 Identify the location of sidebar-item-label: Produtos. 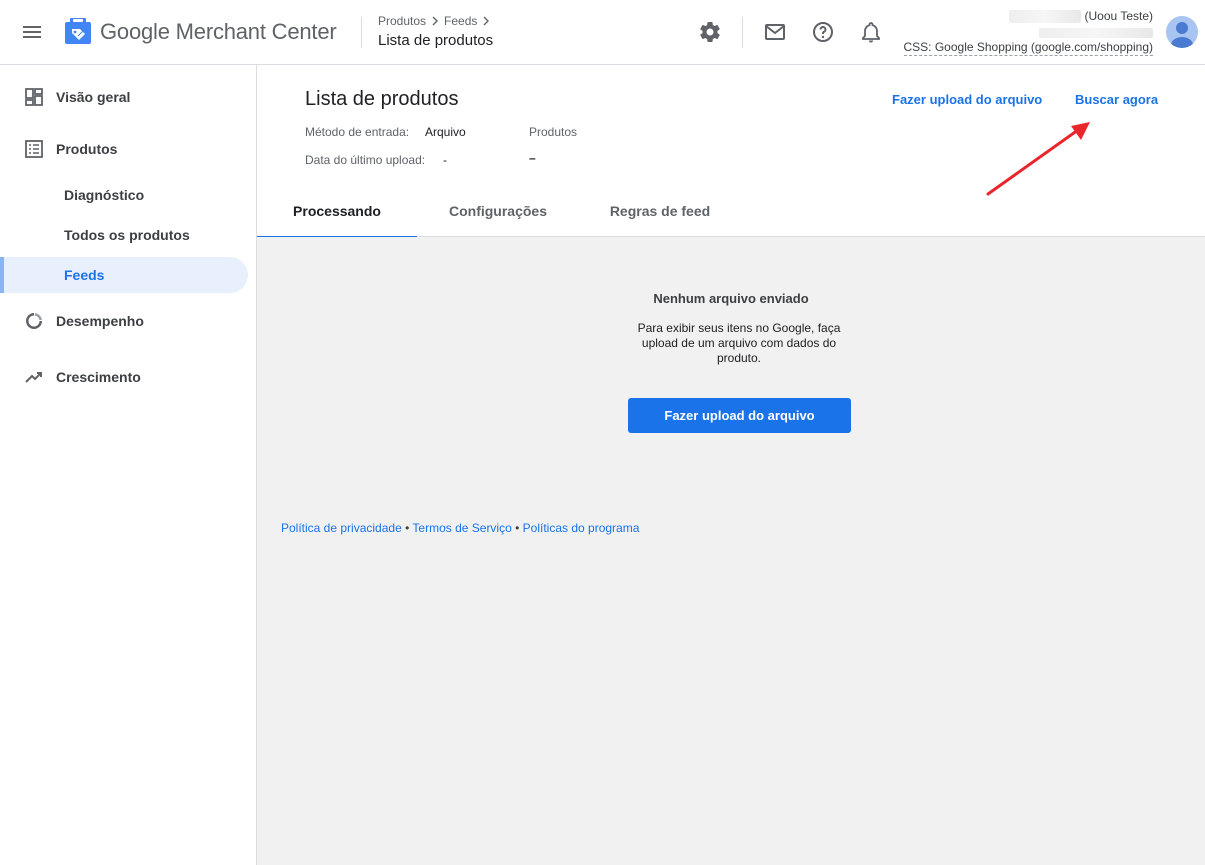
(87, 149).